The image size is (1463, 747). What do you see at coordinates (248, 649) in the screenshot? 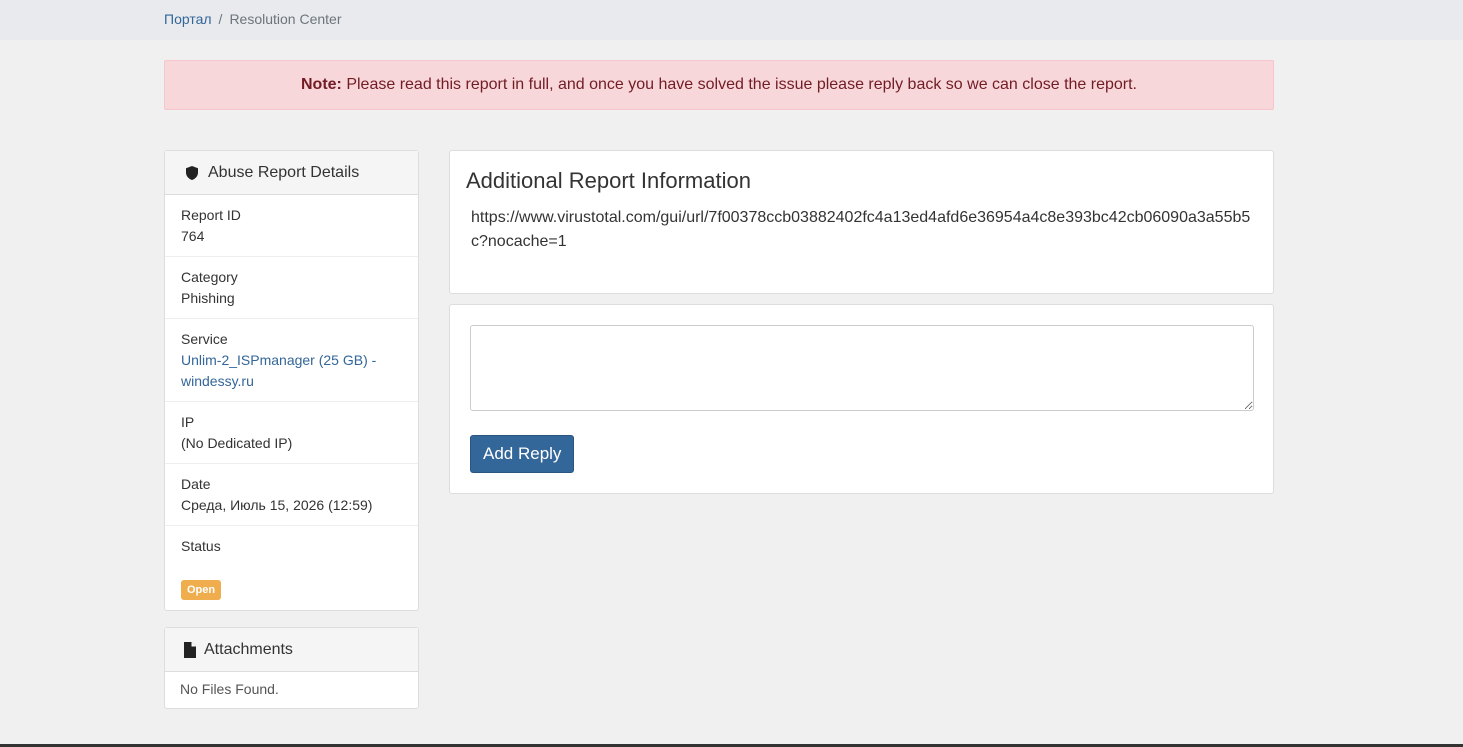
I see `attachments-title: Attachments` at bounding box center [248, 649].